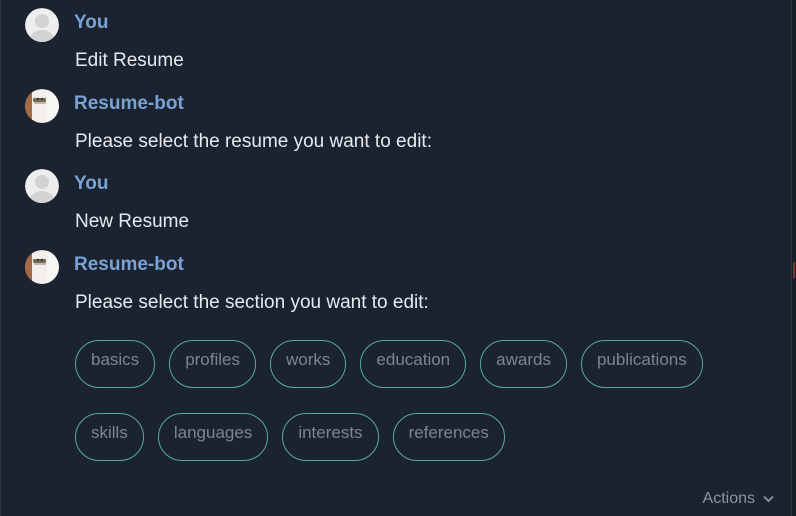 This screenshot has height=516, width=796. What do you see at coordinates (794, 270) in the screenshot?
I see `scroll-marker` at bounding box center [794, 270].